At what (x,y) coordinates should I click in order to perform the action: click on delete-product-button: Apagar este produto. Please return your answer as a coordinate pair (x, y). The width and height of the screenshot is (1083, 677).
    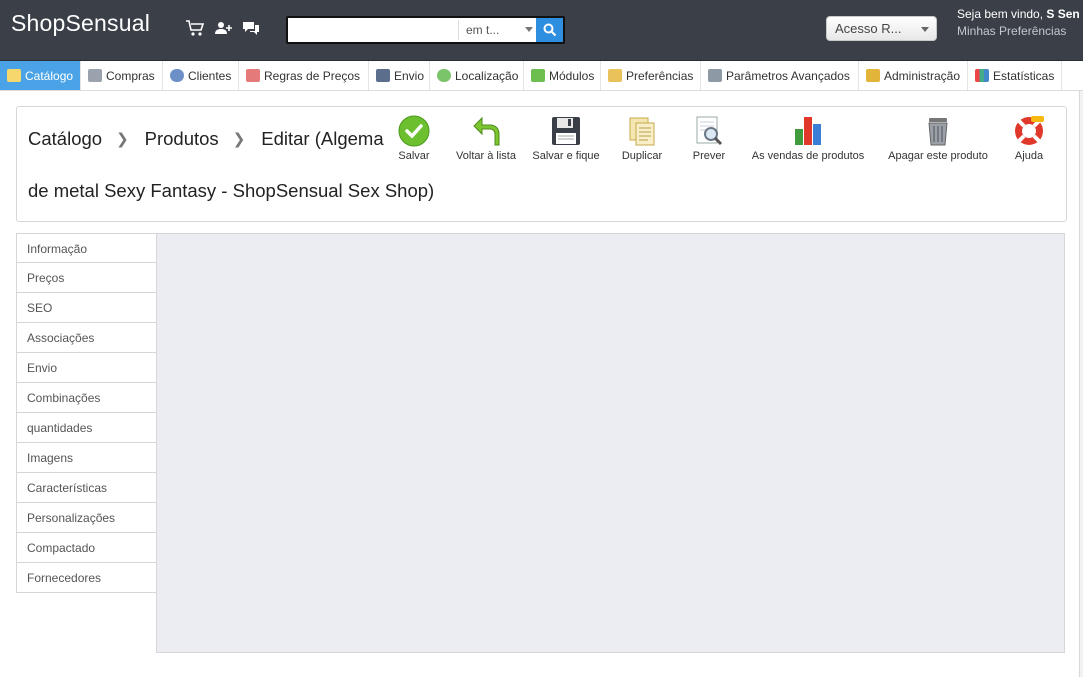
    Looking at the image, I should click on (938, 138).